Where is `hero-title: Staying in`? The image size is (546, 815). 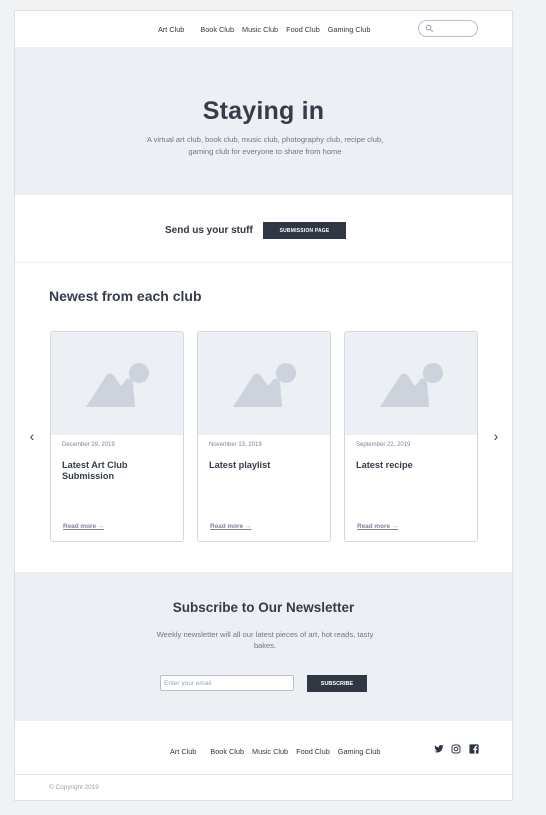
hero-title: Staying in is located at coordinates (263, 111).